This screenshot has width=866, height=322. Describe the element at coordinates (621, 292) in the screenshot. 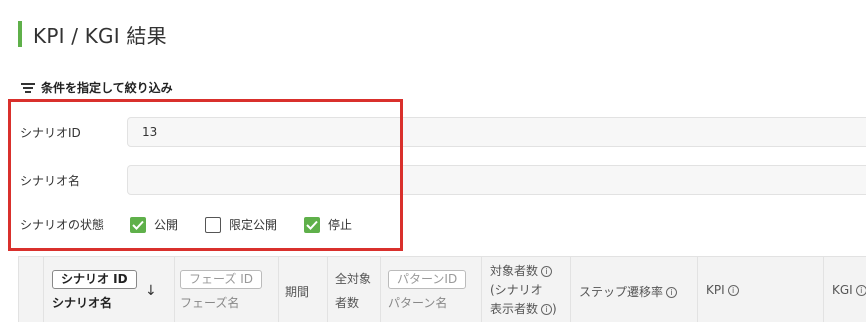

I see `step-rate-header: ステップ遷移率` at that location.